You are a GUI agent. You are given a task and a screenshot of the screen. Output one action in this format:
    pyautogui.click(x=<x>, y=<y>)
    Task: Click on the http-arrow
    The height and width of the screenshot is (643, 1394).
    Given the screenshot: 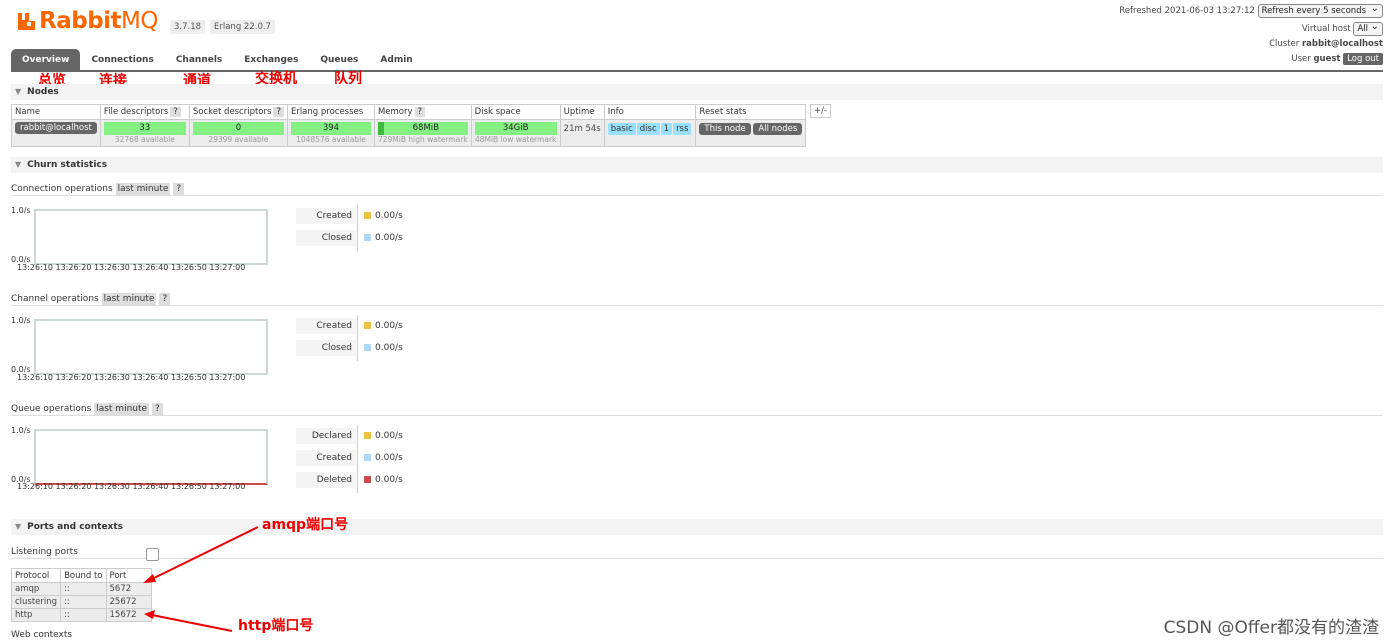 What is the action you would take?
    pyautogui.click(x=192, y=623)
    